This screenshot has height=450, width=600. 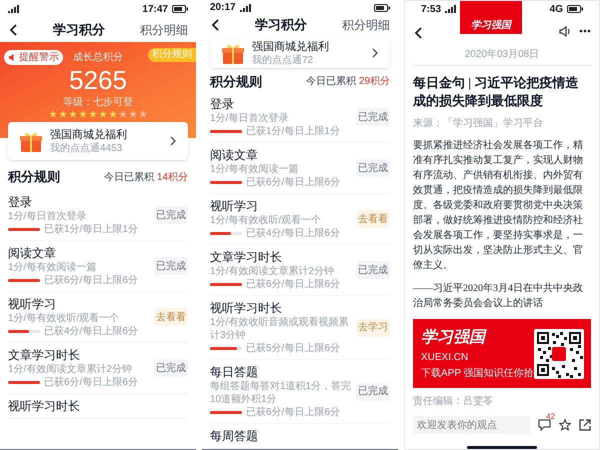 What do you see at coordinates (281, 393) in the screenshot?
I see `rule-description: 每组答题每答对1道积1分，答完10道额外积1分` at bounding box center [281, 393].